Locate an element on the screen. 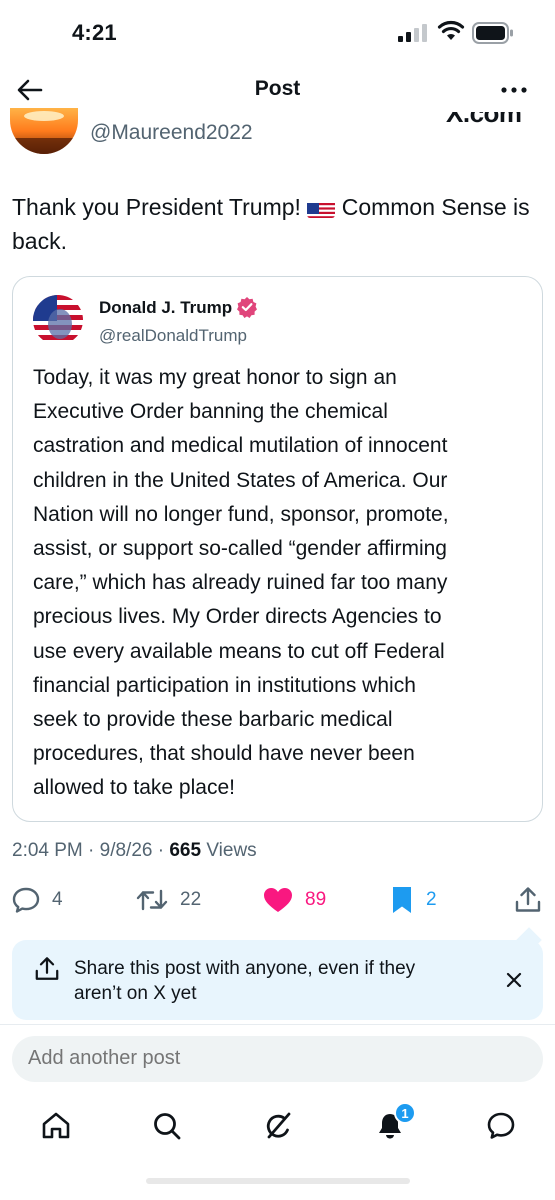  author-avatar is located at coordinates (44, 131).